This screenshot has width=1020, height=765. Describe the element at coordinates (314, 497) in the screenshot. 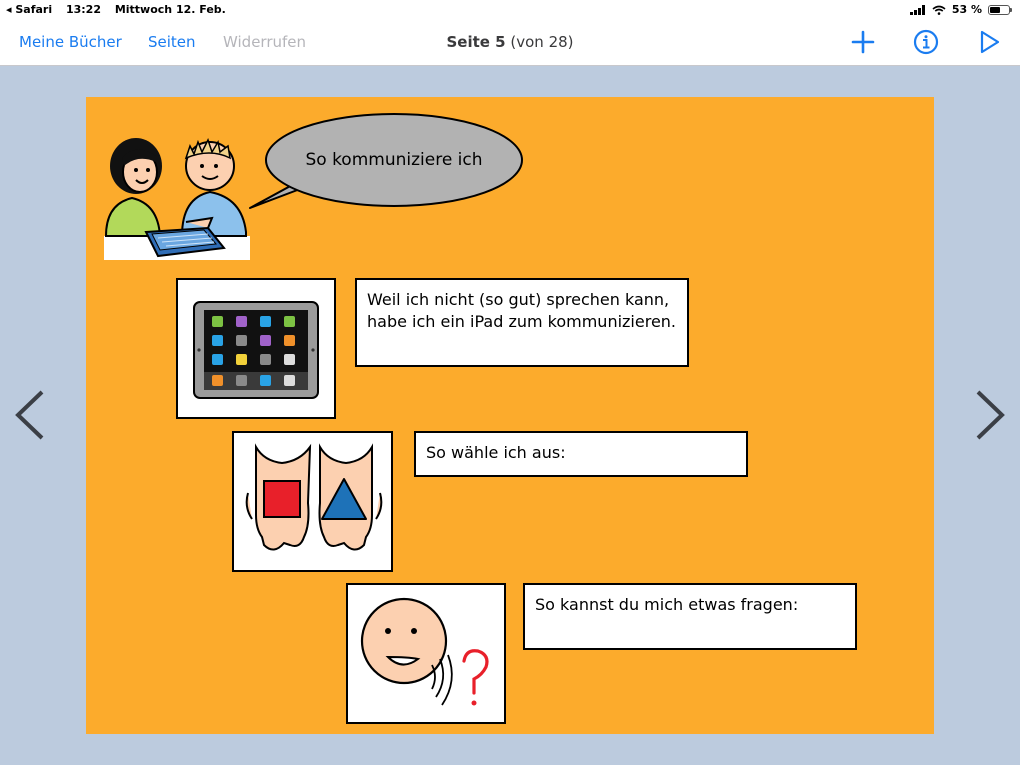

I see `hands-choice-icon` at that location.